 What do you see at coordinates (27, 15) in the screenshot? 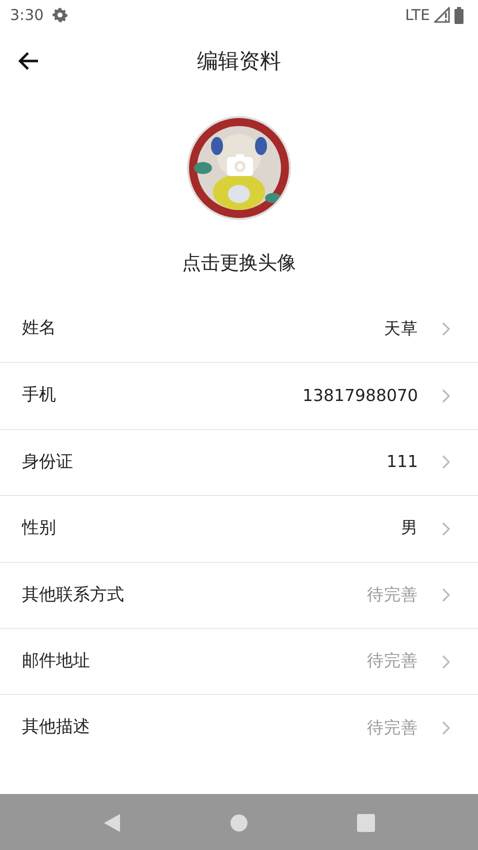
I see `status-time: 3:30` at bounding box center [27, 15].